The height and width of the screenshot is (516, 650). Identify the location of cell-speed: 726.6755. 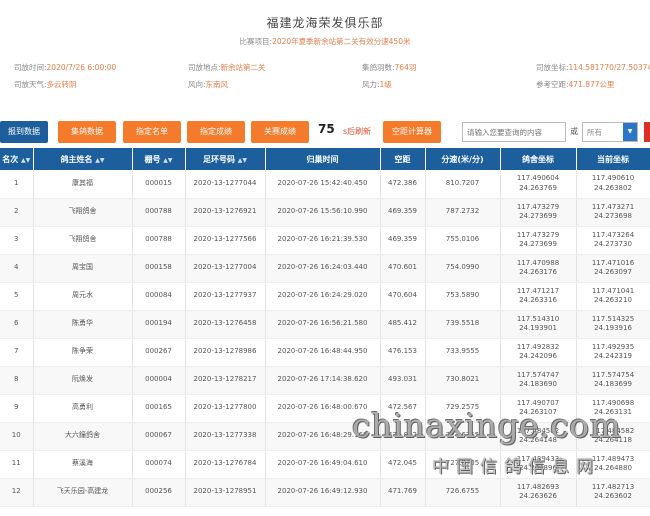
(463, 492).